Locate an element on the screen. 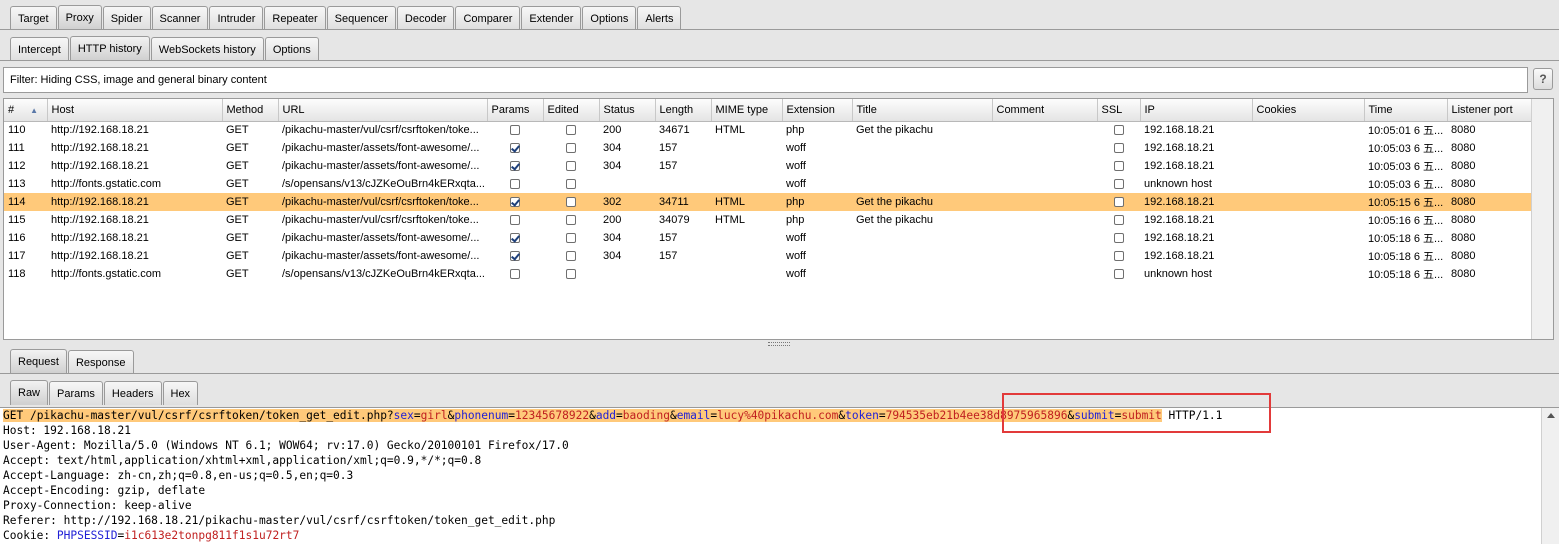  cell-num: 116 is located at coordinates (17, 238).